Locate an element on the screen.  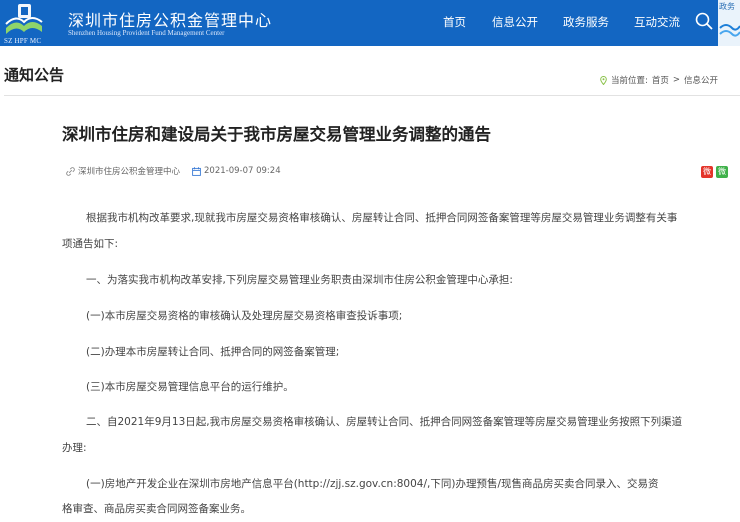
article-meta: 深圳市住房公积金管理中心 2021-09-07 09:24 is located at coordinates (173, 171).